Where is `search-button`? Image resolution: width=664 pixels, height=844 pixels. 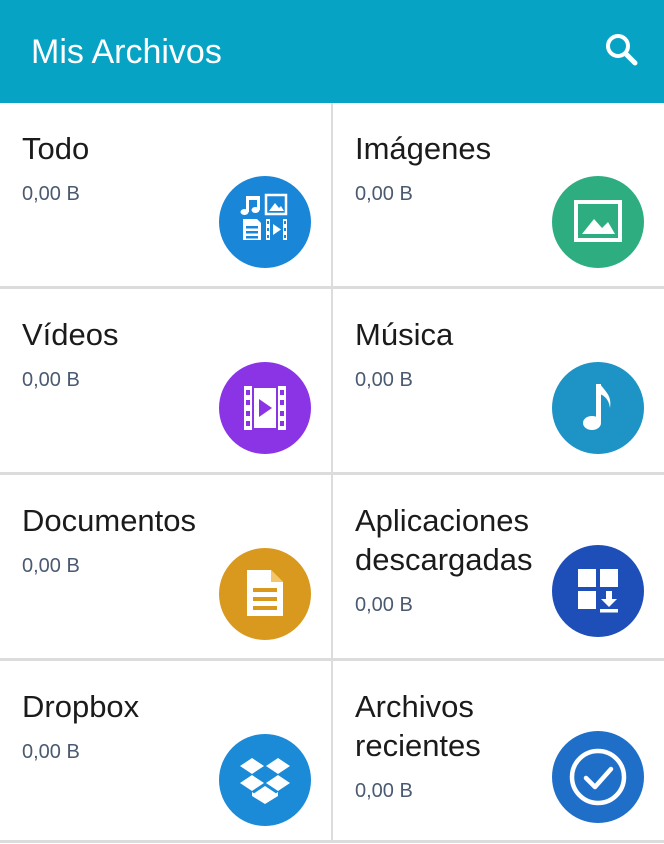
search-button is located at coordinates (622, 50).